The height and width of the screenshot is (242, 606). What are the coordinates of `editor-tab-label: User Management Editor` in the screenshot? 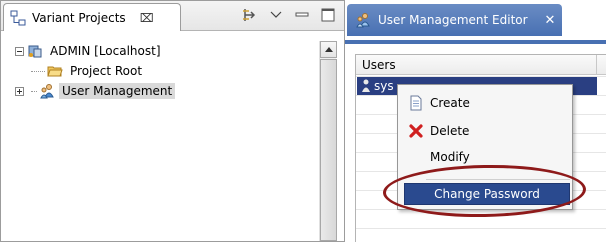 It's located at (453, 20).